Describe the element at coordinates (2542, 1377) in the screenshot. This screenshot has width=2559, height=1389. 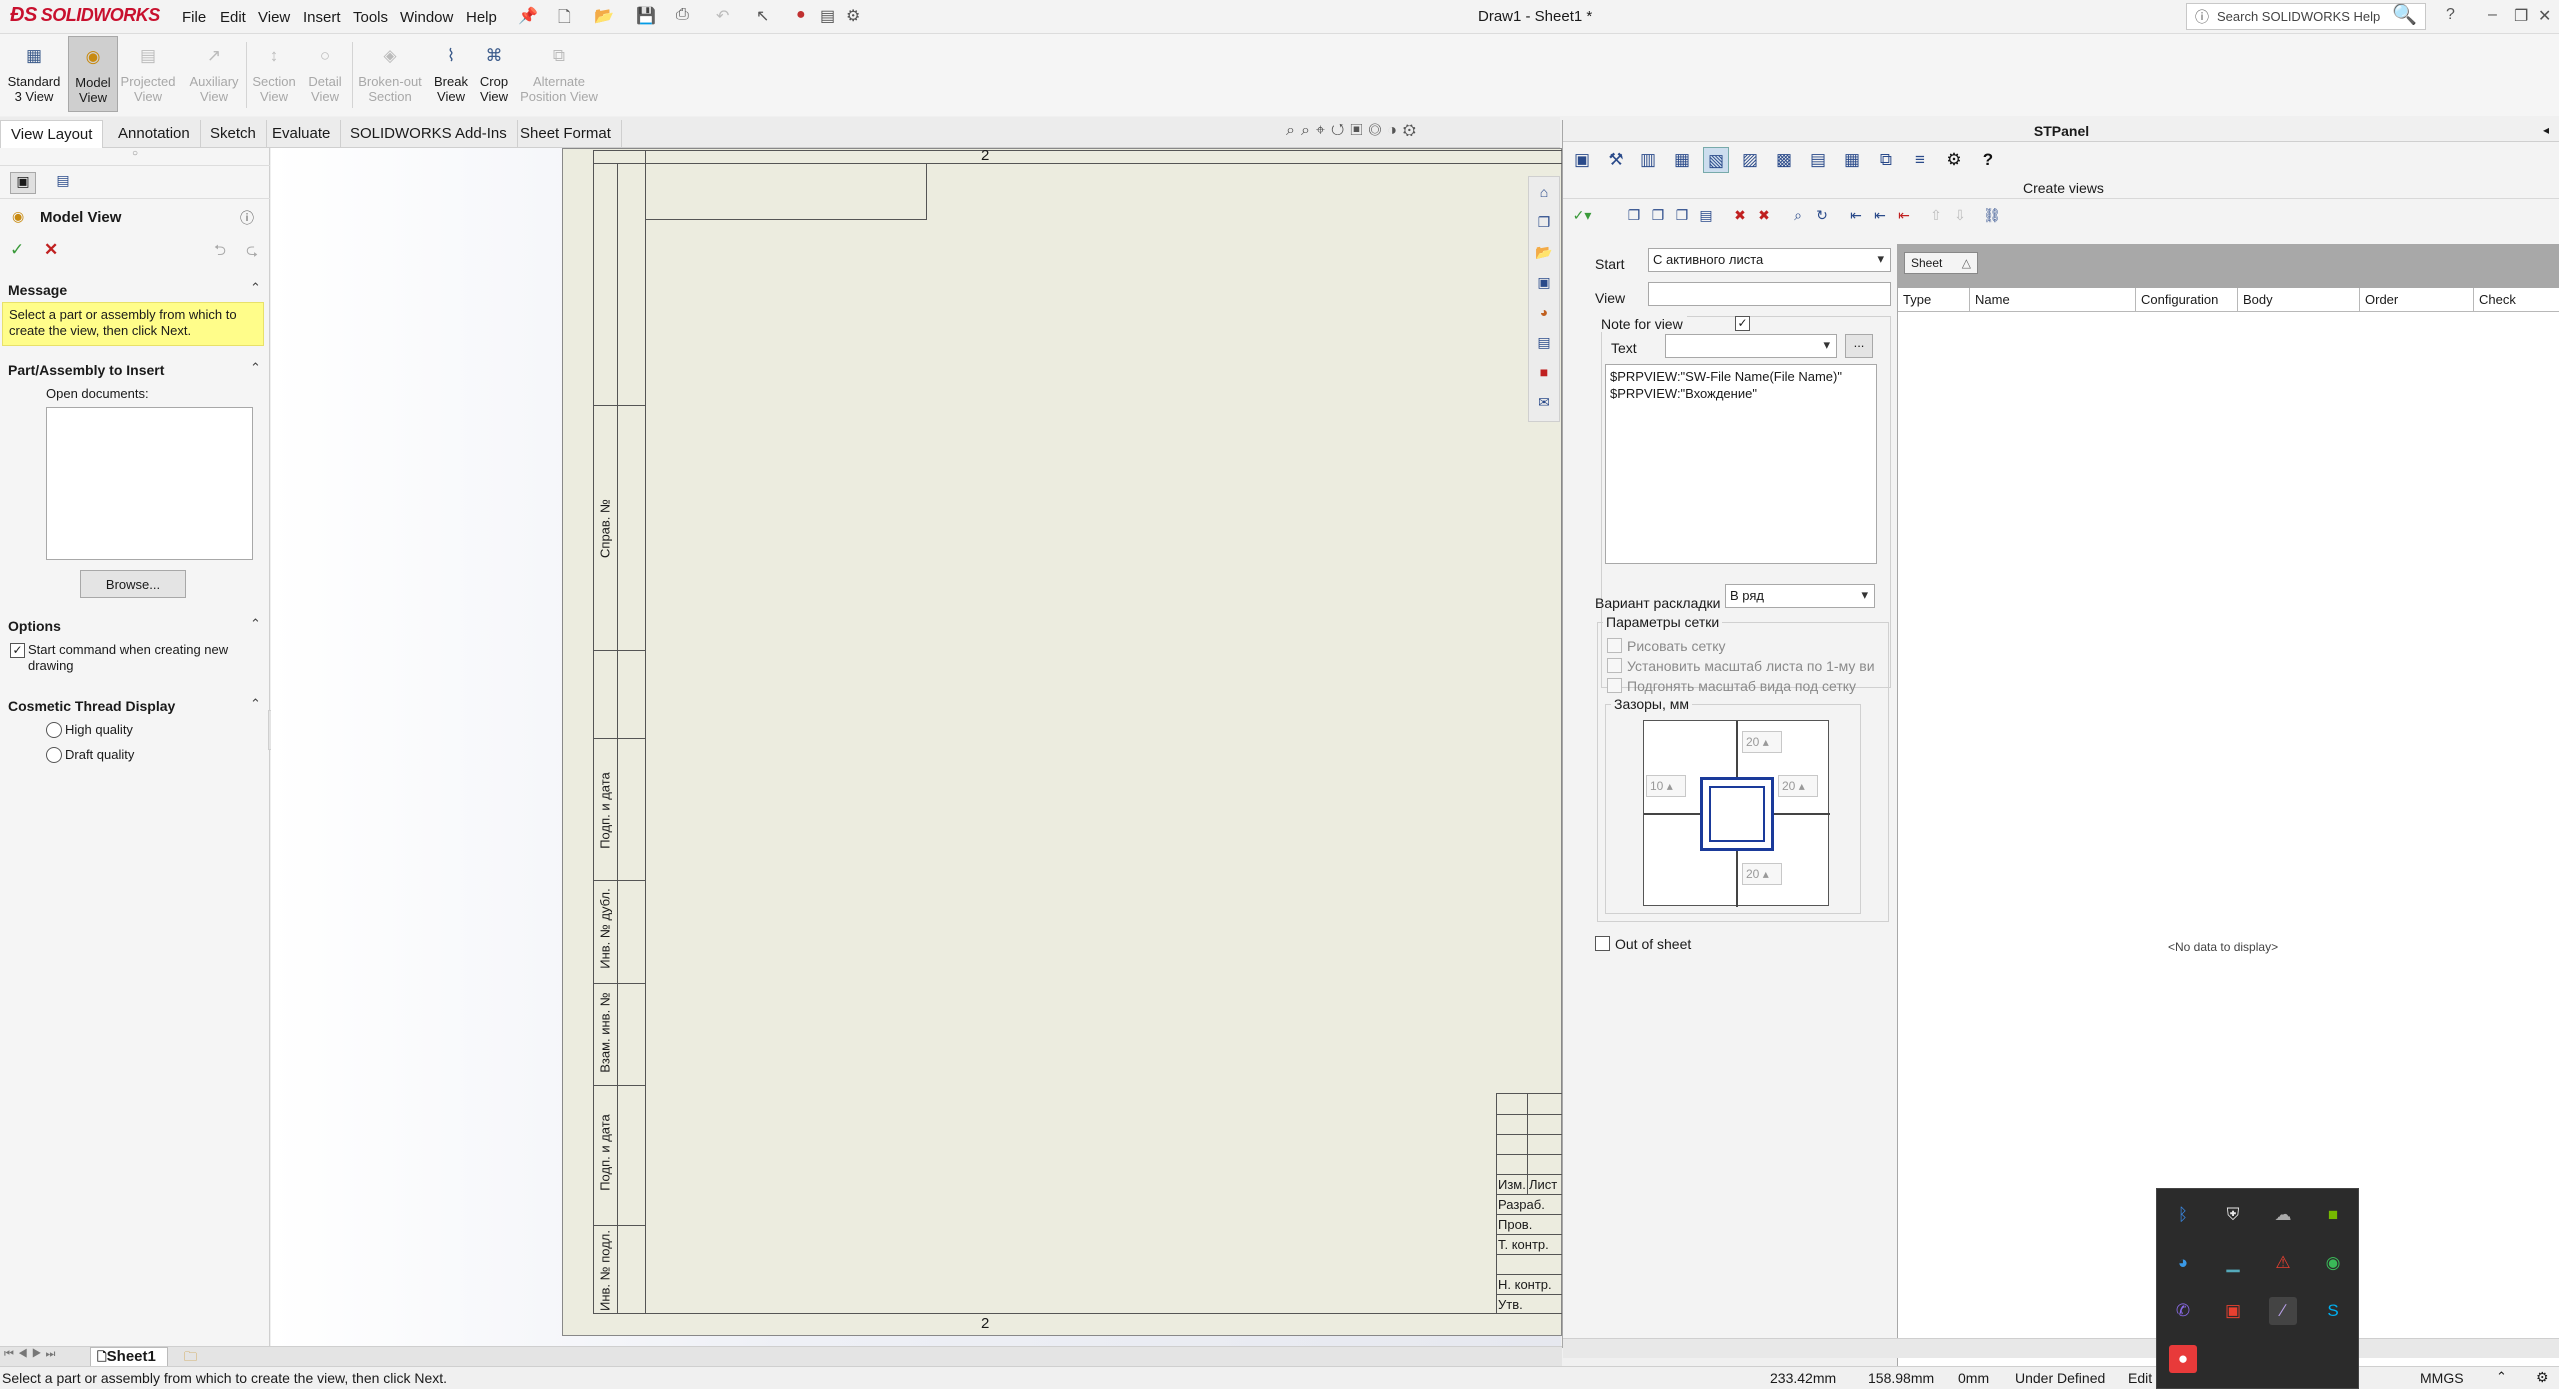
I see `customize-status-icon: ⚙` at that location.